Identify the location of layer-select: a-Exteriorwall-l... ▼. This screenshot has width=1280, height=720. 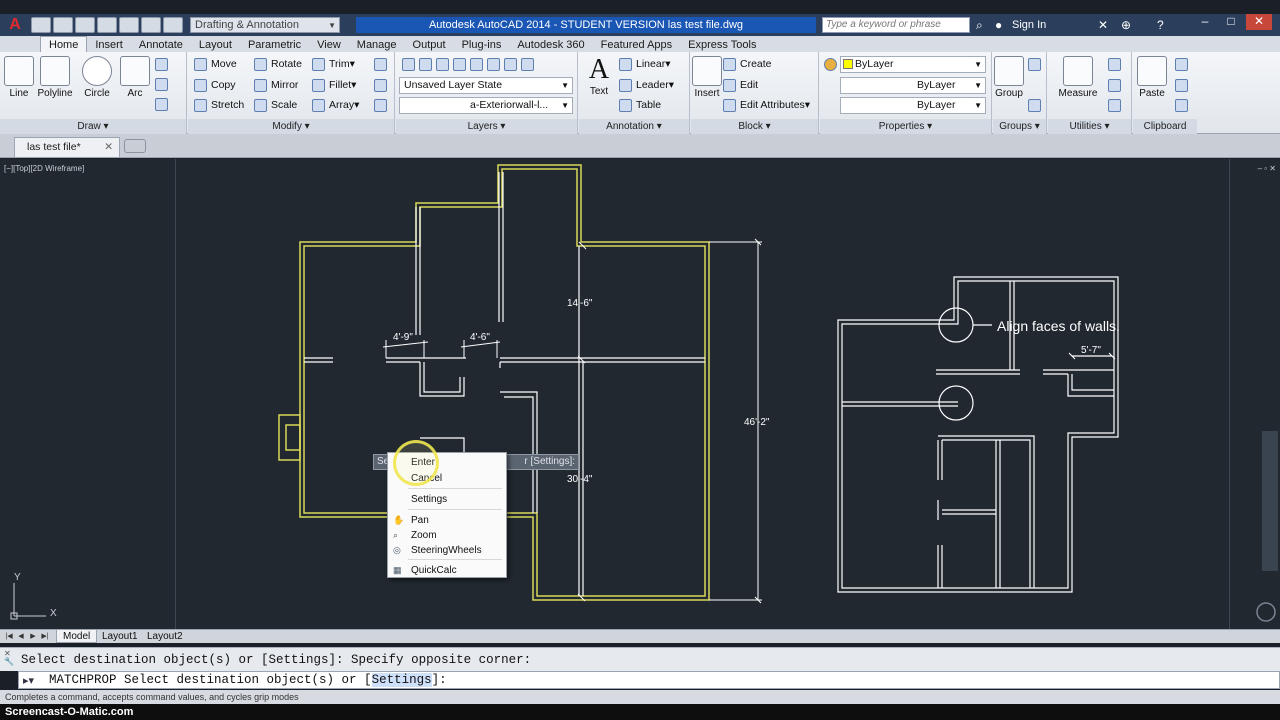
(486, 105).